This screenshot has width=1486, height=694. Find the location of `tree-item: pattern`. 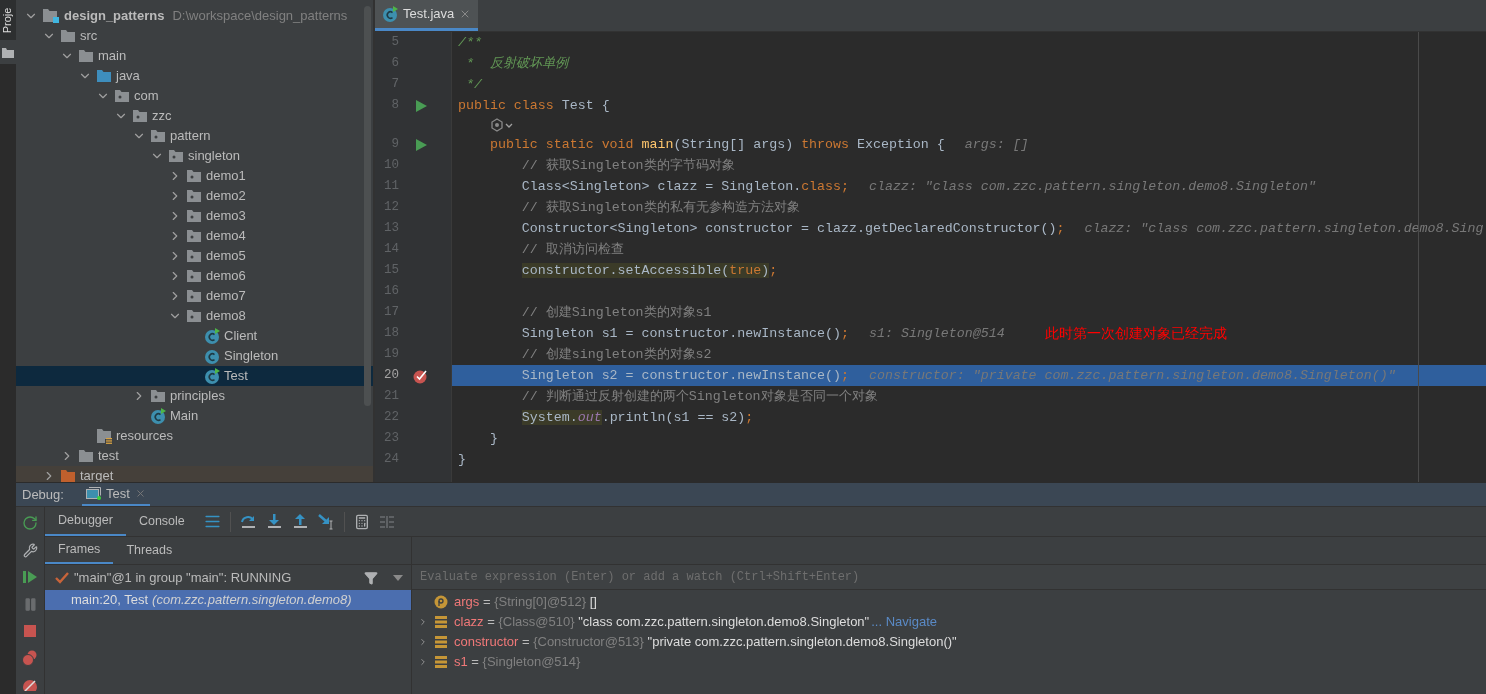

tree-item: pattern is located at coordinates (194, 136).